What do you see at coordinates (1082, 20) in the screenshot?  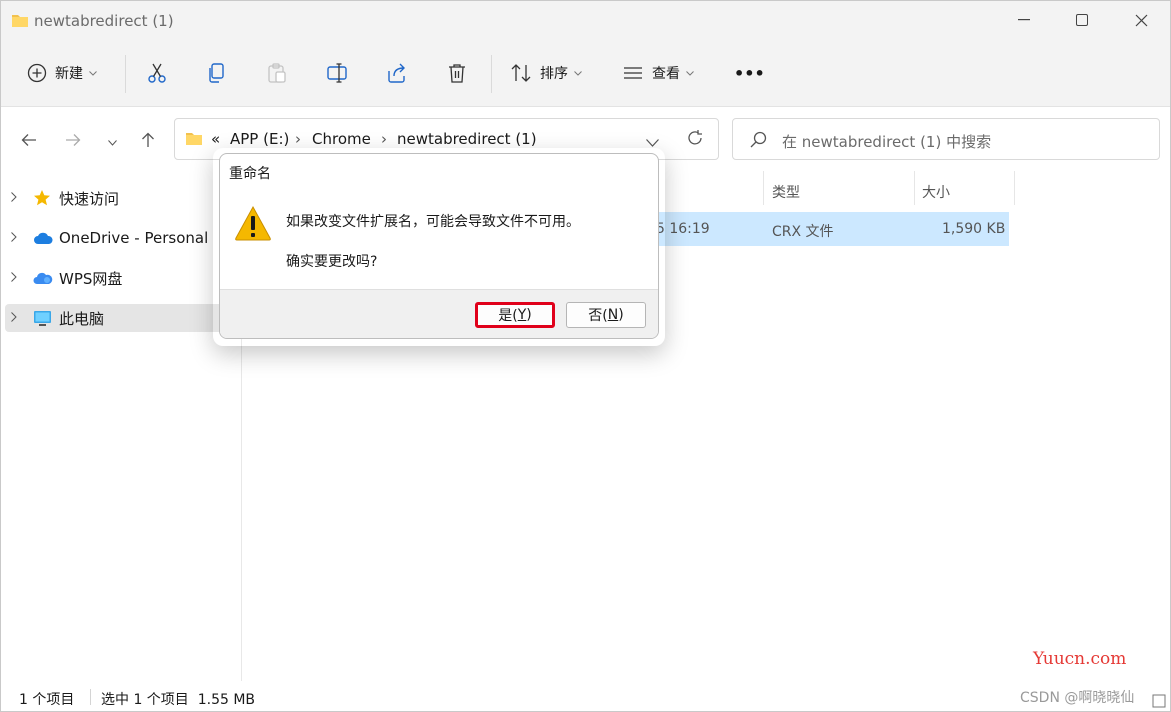 I see `maximize-button` at bounding box center [1082, 20].